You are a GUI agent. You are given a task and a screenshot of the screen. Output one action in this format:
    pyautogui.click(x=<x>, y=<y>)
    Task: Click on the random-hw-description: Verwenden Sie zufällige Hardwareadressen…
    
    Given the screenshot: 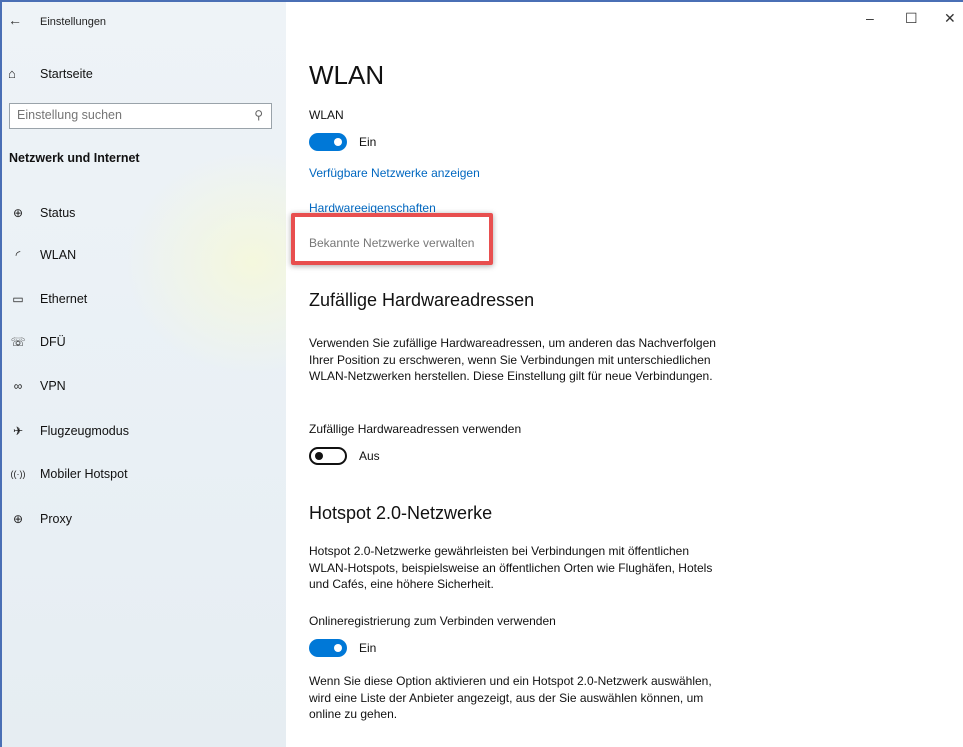 What is the action you would take?
    pyautogui.click(x=512, y=359)
    